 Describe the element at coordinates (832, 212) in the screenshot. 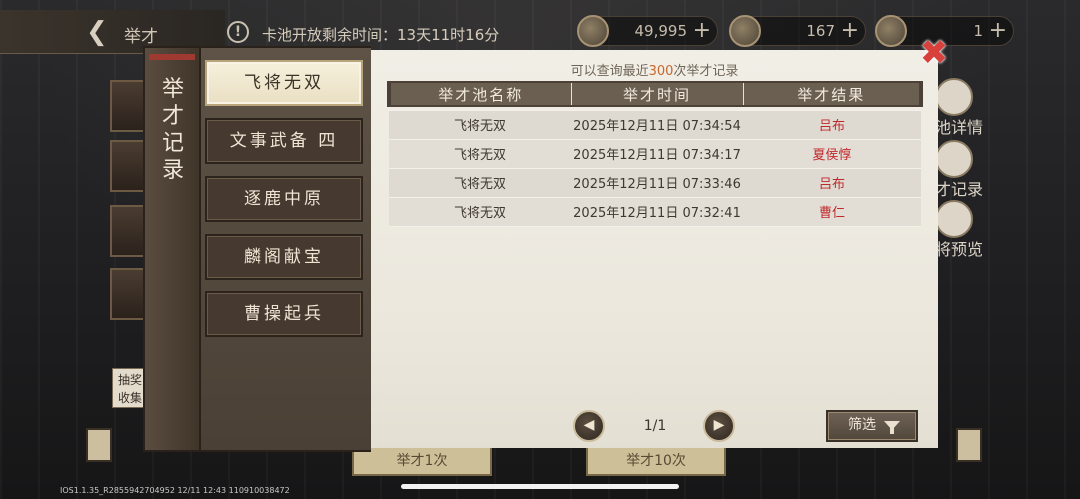

I see `cell-result: 曹仁` at that location.